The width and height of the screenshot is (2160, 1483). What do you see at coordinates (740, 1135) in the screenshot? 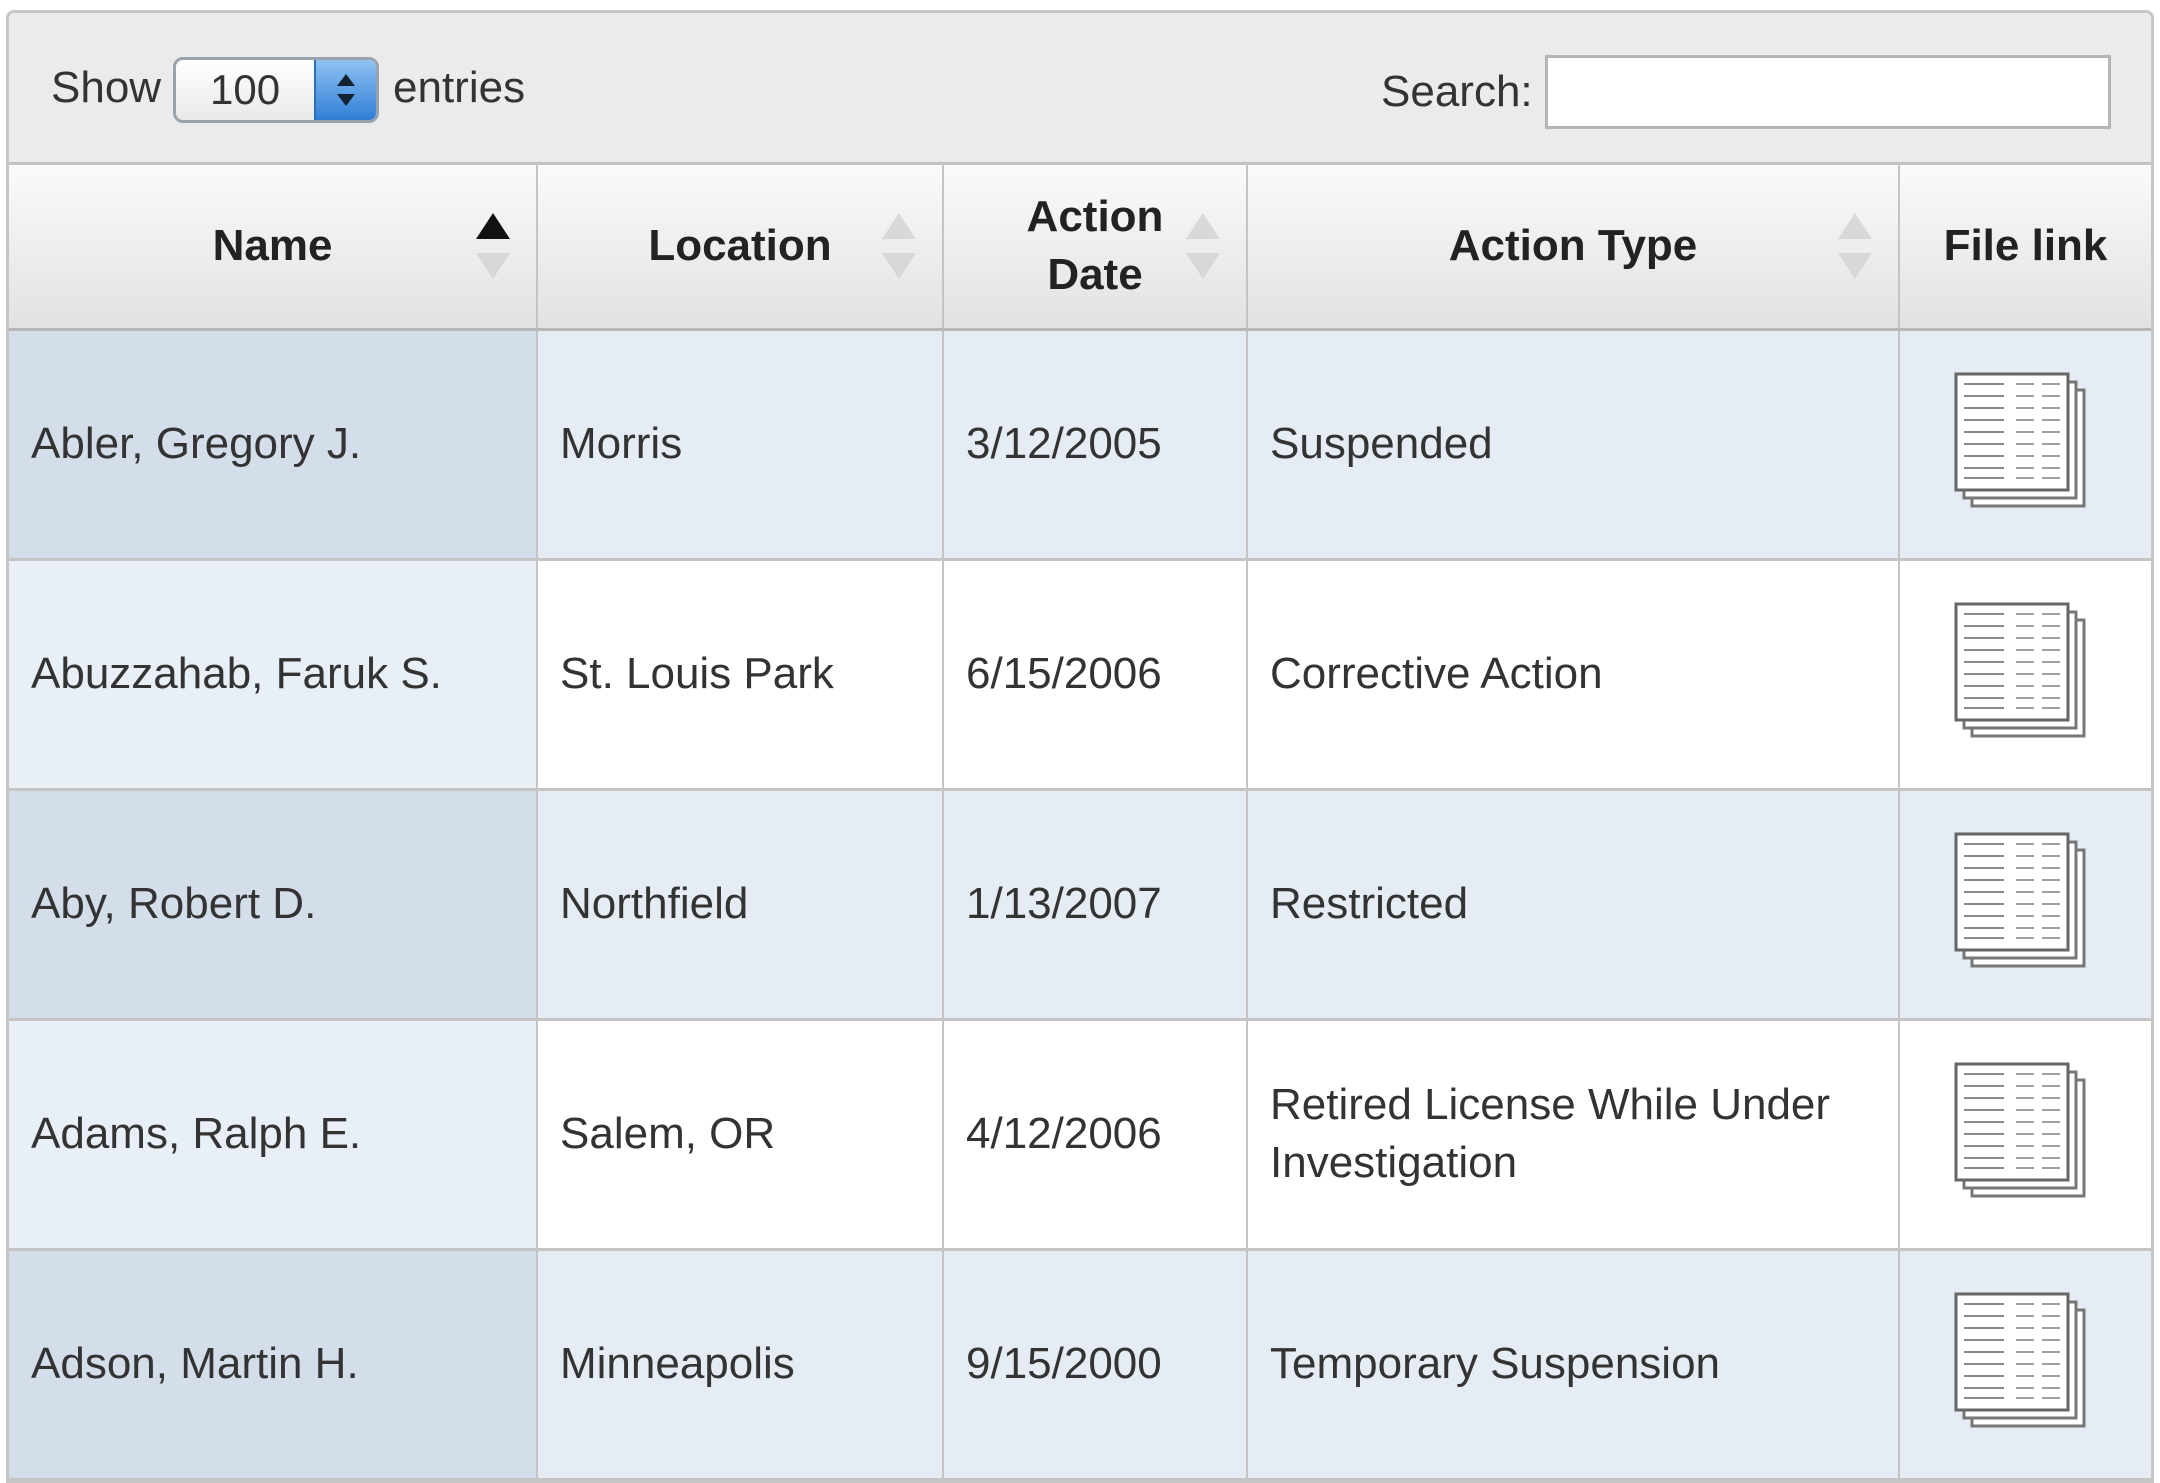
I see `cell-location: Salem, OR` at bounding box center [740, 1135].